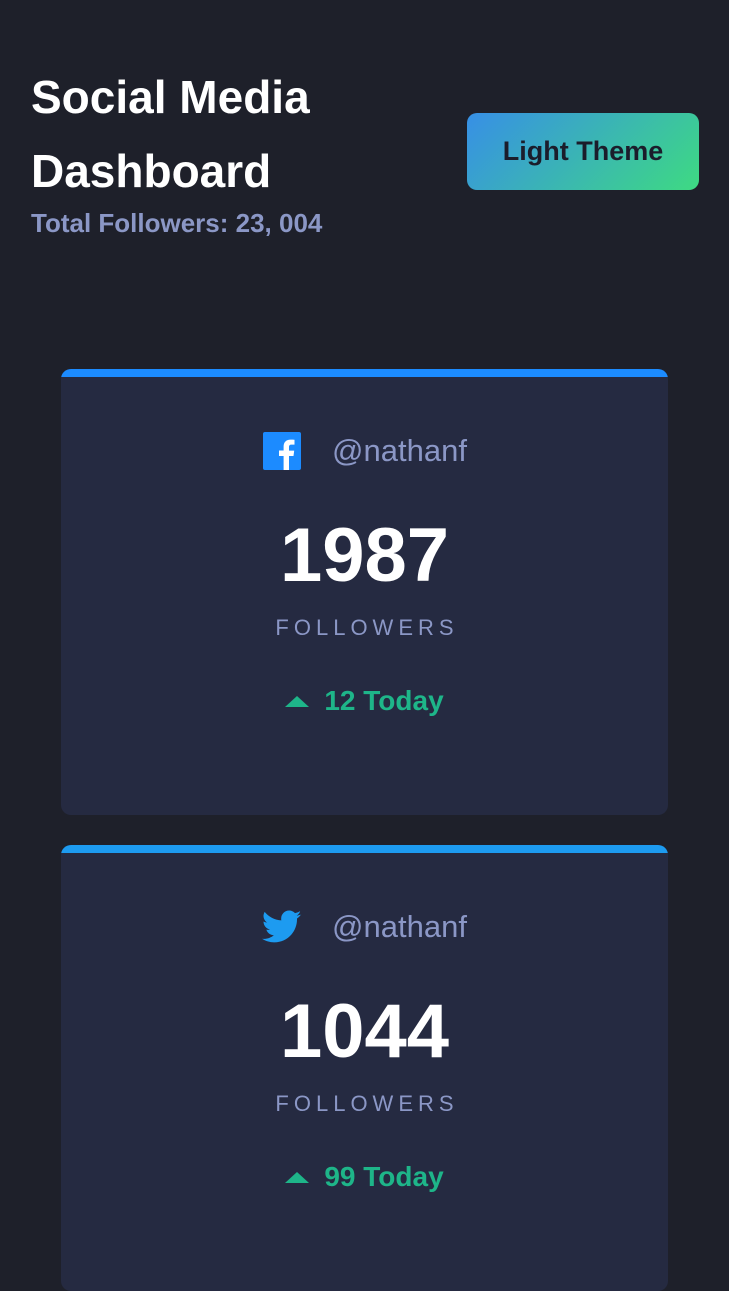 This screenshot has width=729, height=1291. I want to click on facebook-today-change: 12 Today, so click(364, 701).